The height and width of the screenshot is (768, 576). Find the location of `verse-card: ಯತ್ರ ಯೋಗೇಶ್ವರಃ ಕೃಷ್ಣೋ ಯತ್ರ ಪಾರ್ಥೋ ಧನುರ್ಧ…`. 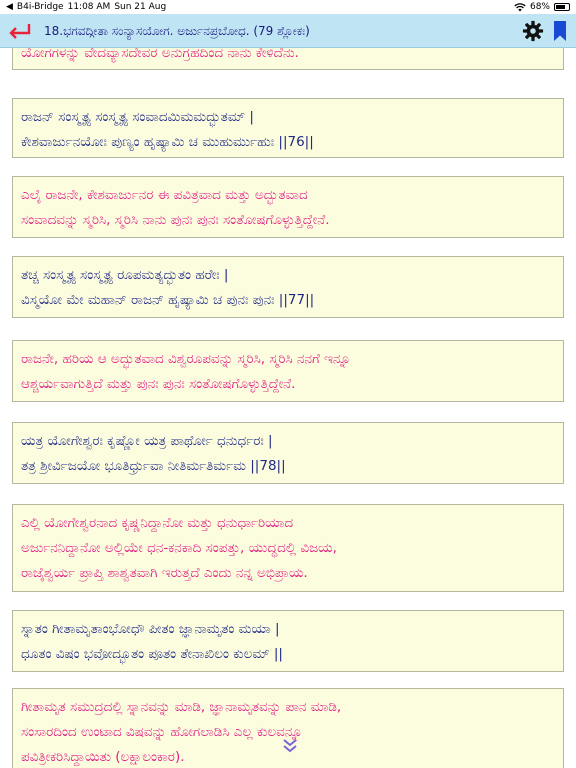

verse-card: ಯತ್ರ ಯೋಗೇಶ್ವರಃ ಕೃಷ್ಣೋ ಯತ್ರ ಪಾರ್ಥೋ ಧನುರ್ಧ… is located at coordinates (288, 453).